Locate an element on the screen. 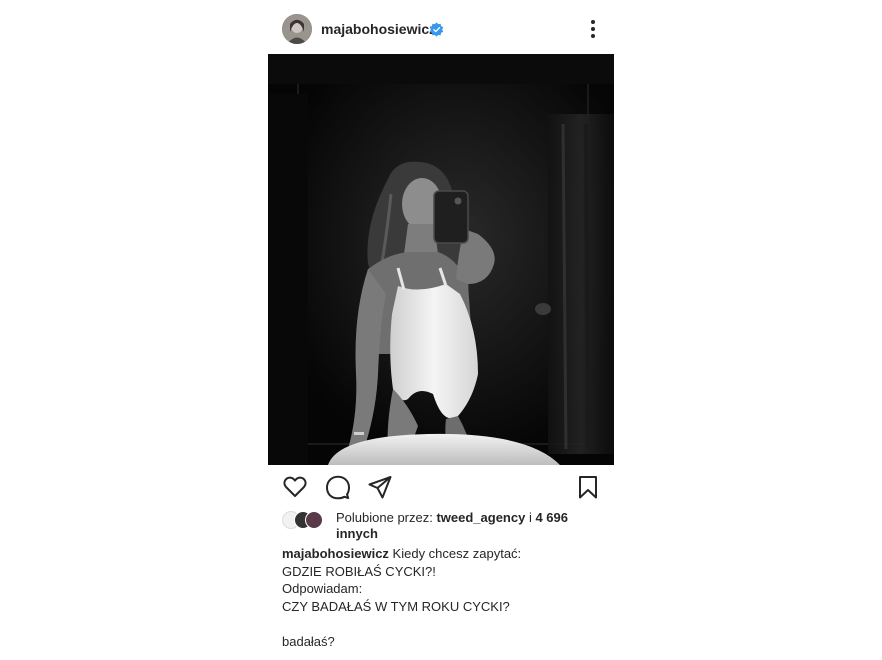 The width and height of the screenshot is (882, 660). caption-username: majabohosiewicz is located at coordinates (335, 553).